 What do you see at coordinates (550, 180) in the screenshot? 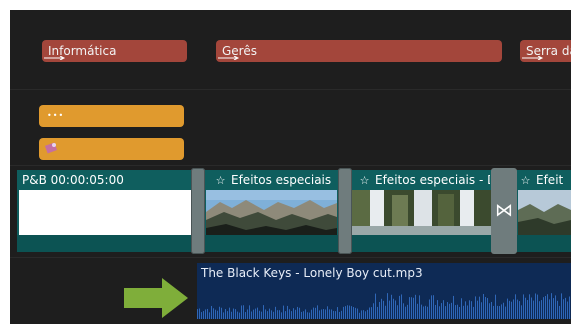
I see `clip-label: Efeit` at bounding box center [550, 180].